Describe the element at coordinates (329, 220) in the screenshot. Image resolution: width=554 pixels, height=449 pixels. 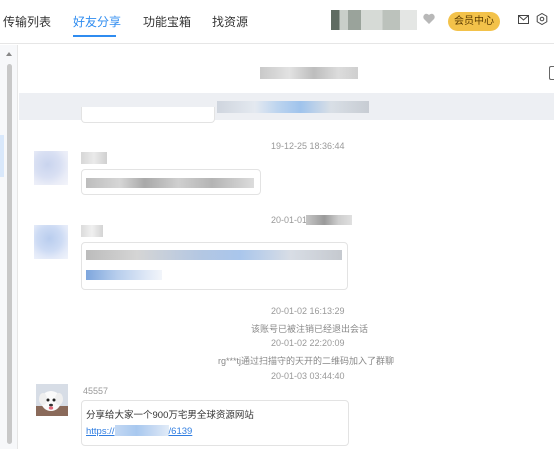
I see `timestamp-time-redacted` at that location.